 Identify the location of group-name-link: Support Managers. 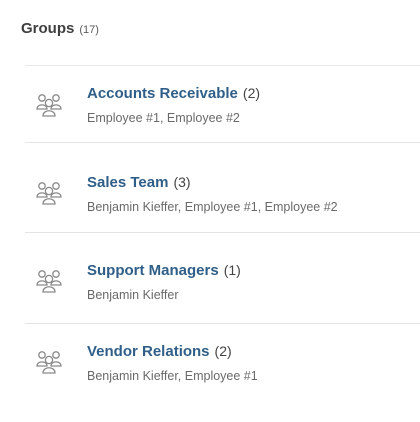
(153, 270).